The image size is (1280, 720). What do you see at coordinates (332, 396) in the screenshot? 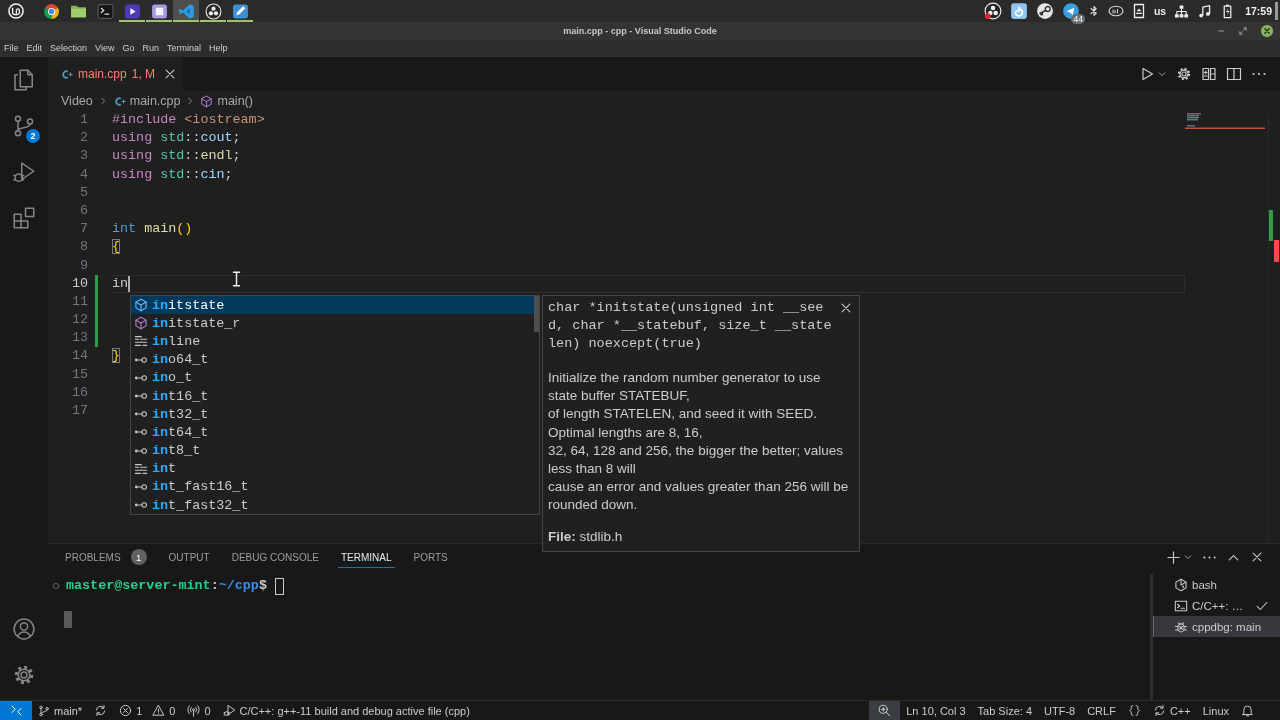
I see `suggestion-item: int16_t` at bounding box center [332, 396].